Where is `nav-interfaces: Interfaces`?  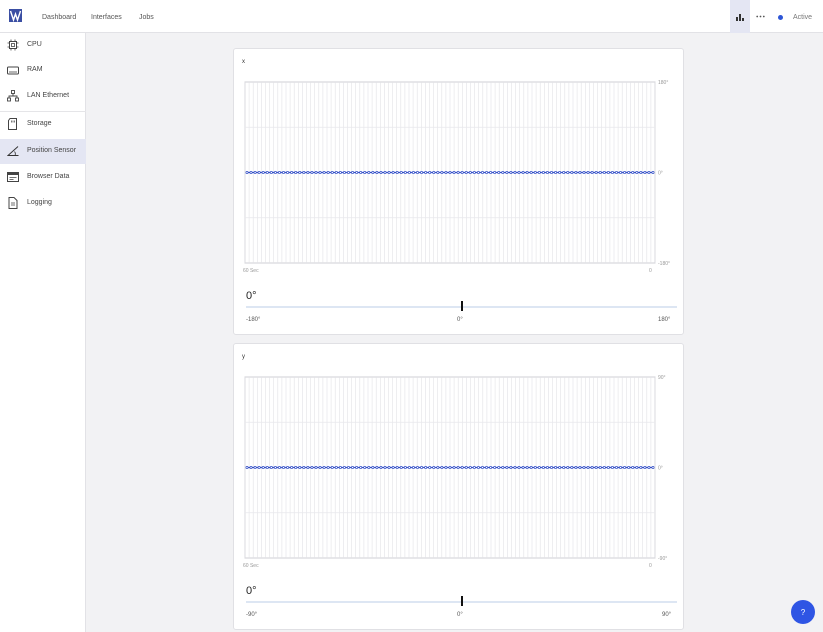
nav-interfaces: Interfaces is located at coordinates (106, 17).